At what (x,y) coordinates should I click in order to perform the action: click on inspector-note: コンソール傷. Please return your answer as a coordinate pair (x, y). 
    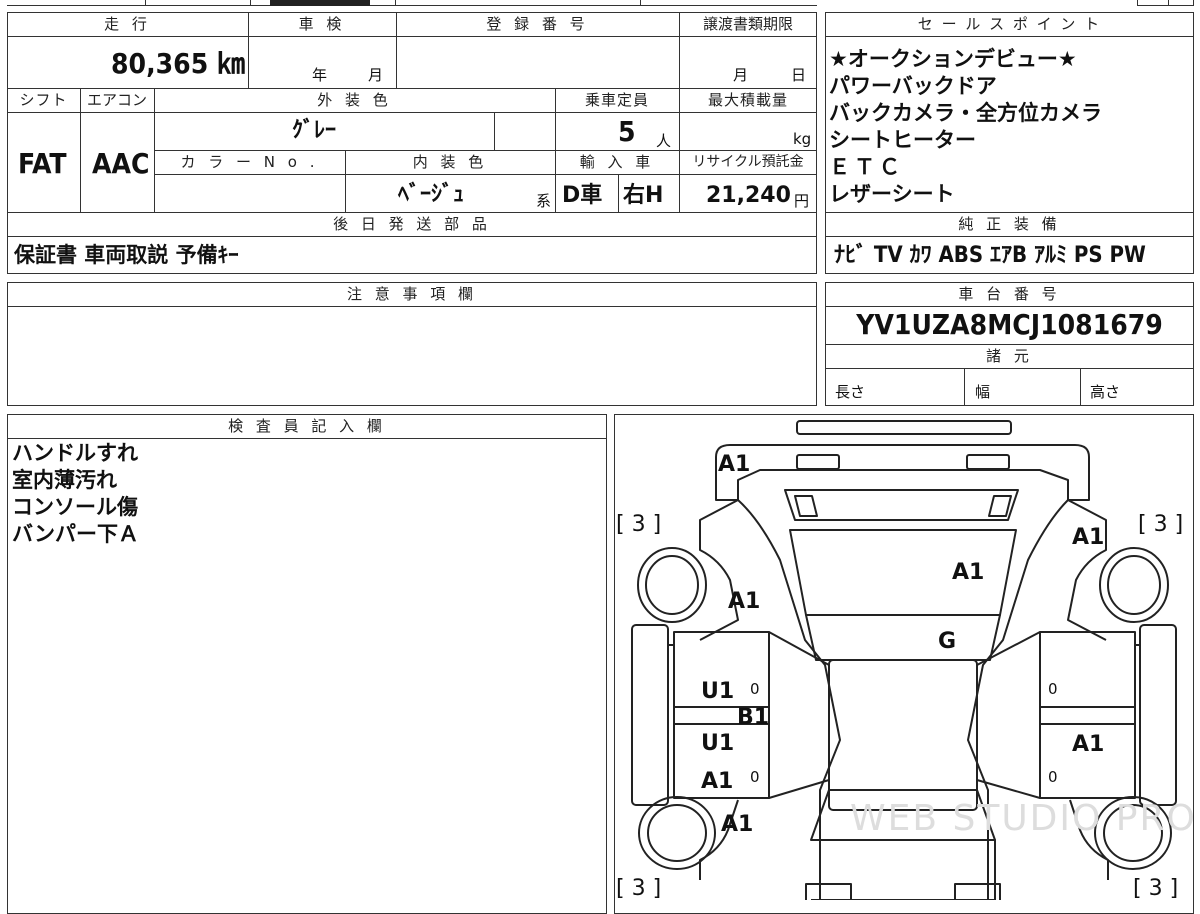
    Looking at the image, I should click on (75, 507).